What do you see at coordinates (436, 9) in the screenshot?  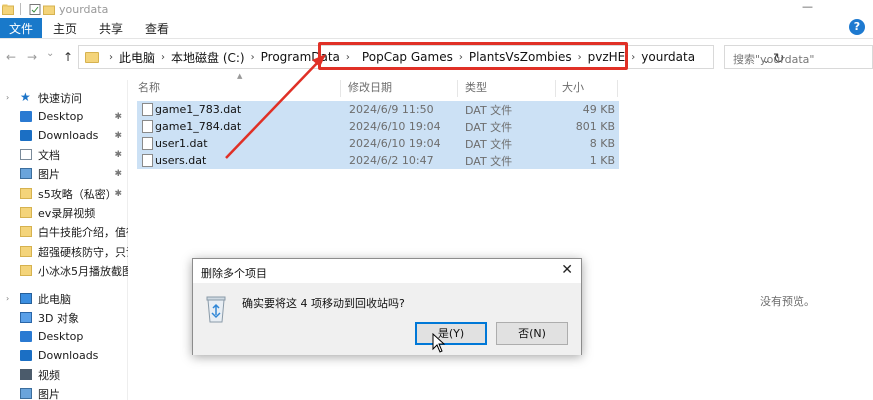 I see `title-bar: yourdata —` at bounding box center [436, 9].